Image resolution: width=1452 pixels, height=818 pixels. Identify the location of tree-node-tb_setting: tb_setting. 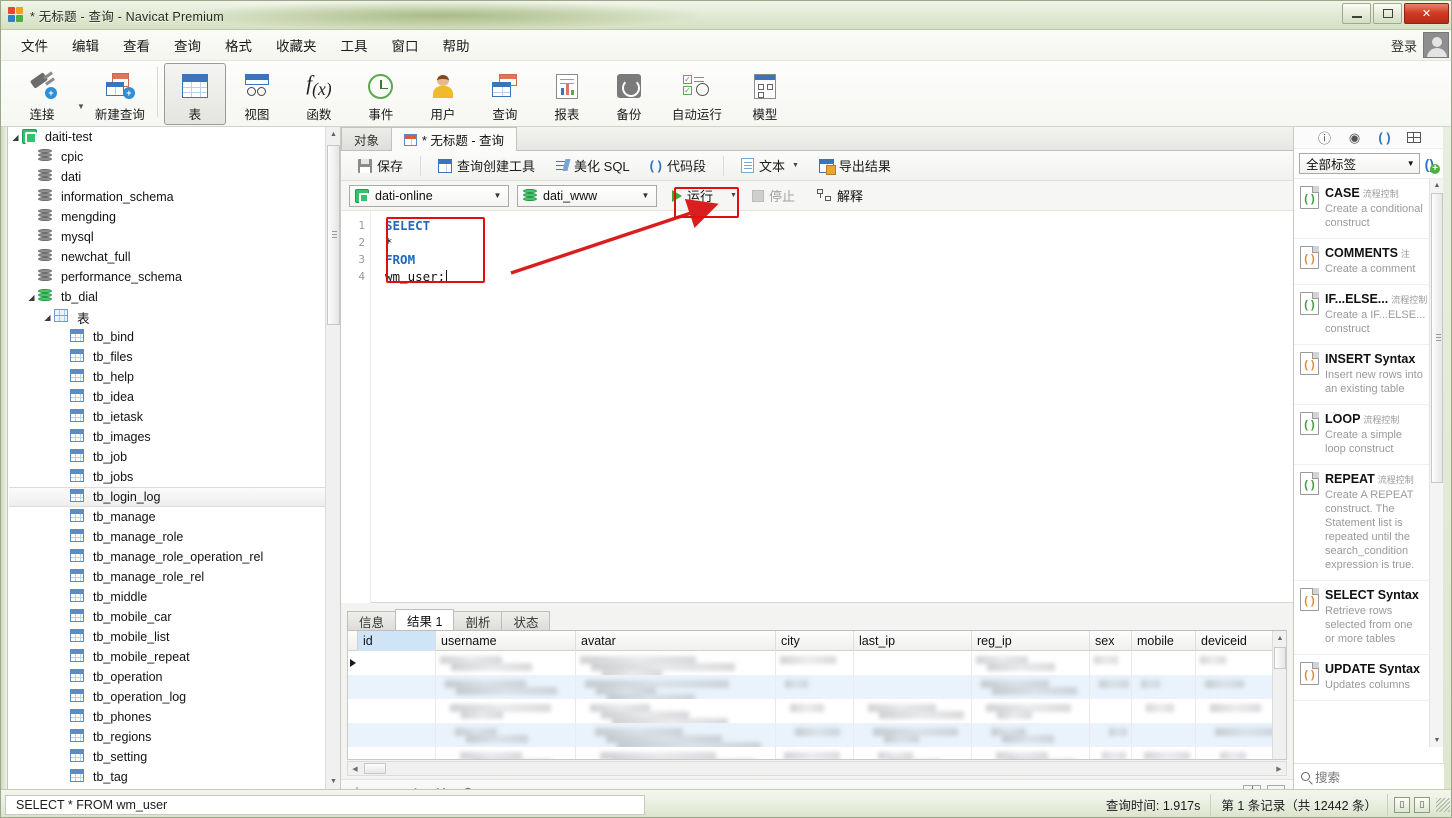
(168, 757).